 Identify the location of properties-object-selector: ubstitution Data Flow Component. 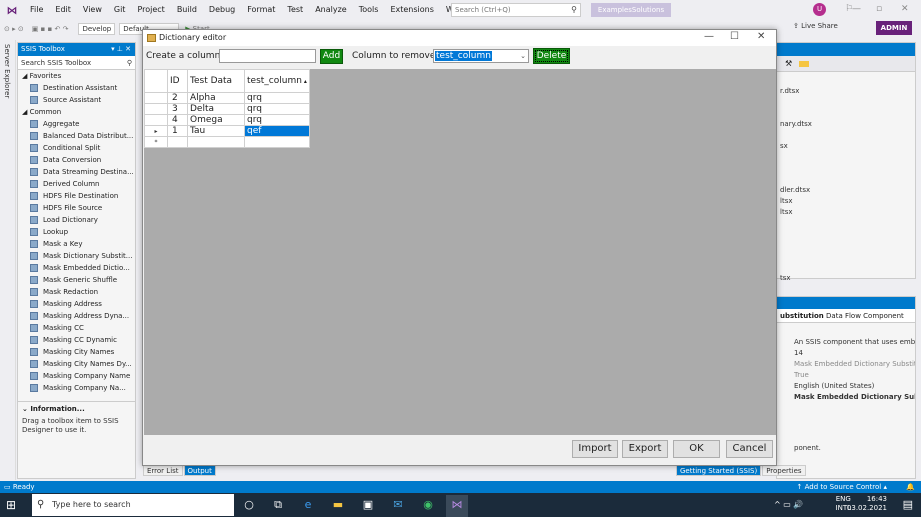
(846, 316).